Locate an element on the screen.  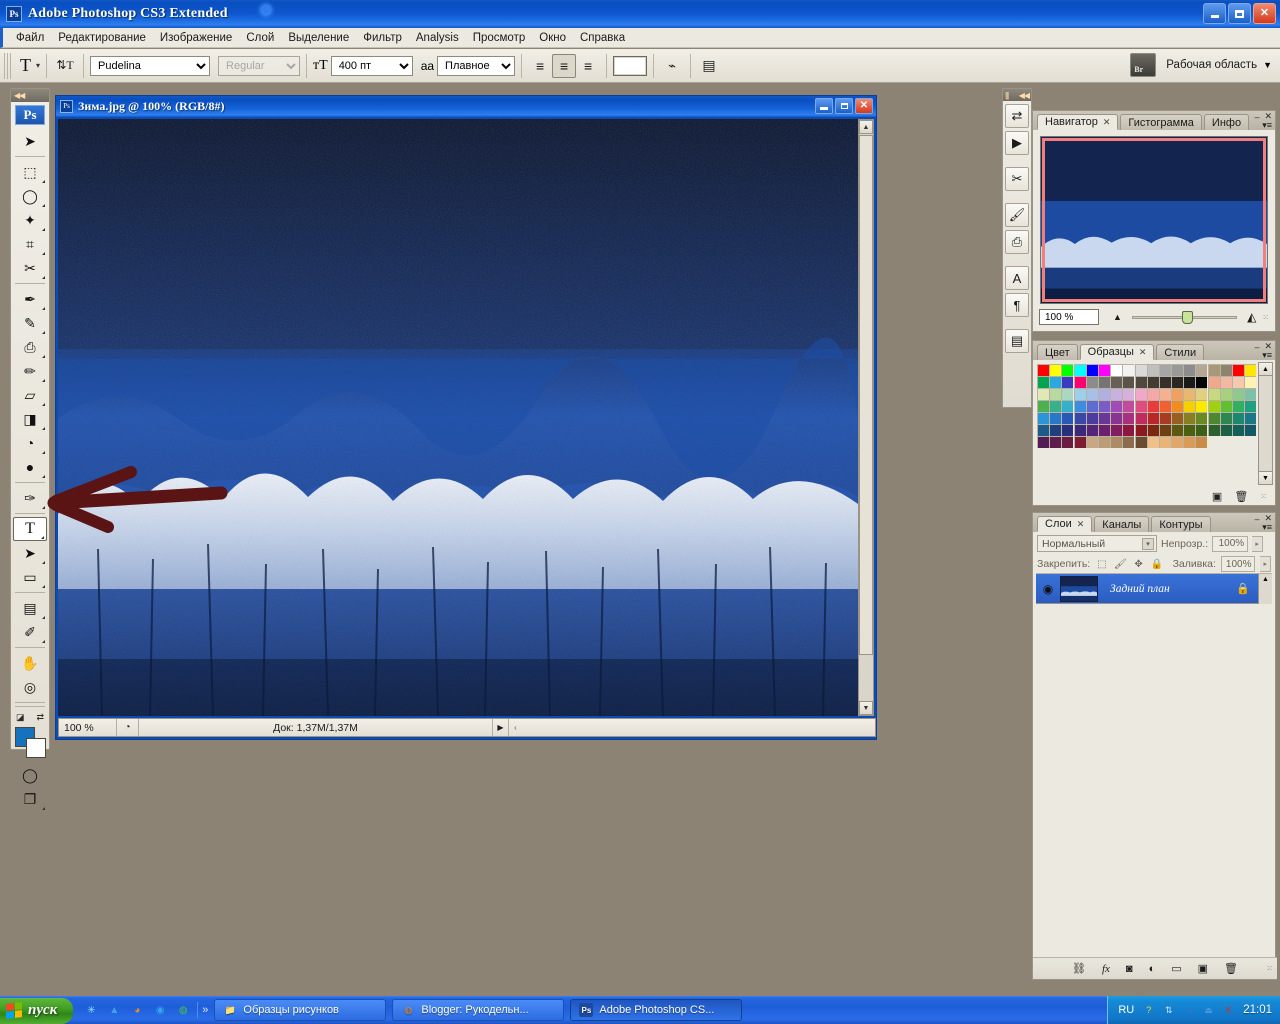
tray-safely-remove-icon: ⏏ is located at coordinates (1208, 1010).